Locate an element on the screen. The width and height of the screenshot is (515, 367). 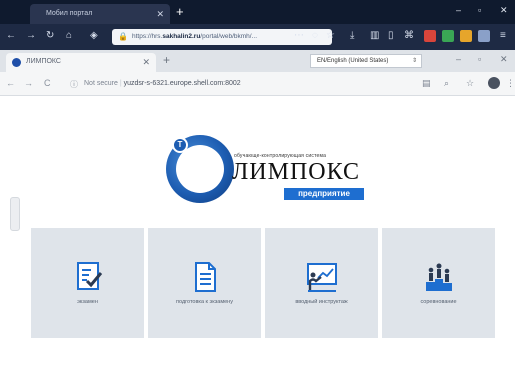
shield-icon: ◈ is located at coordinates (94, 36).